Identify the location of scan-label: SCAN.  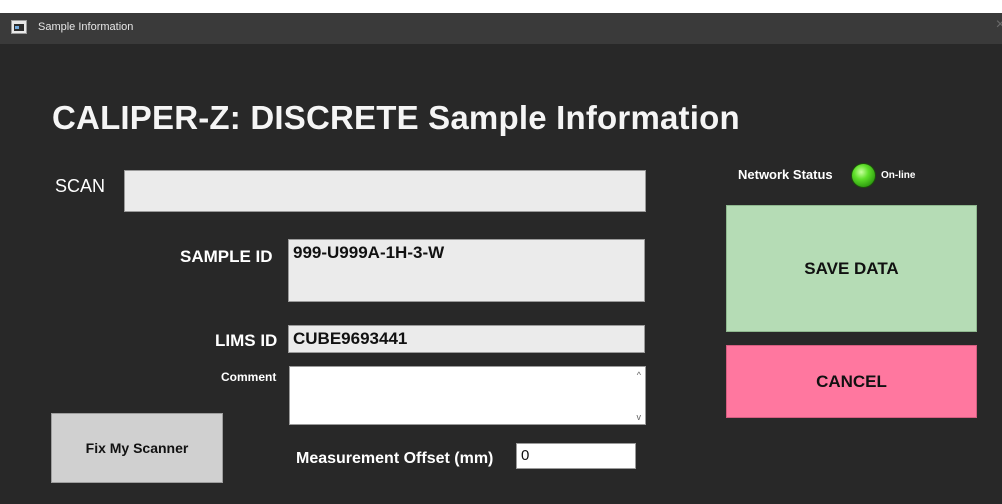
(80, 186).